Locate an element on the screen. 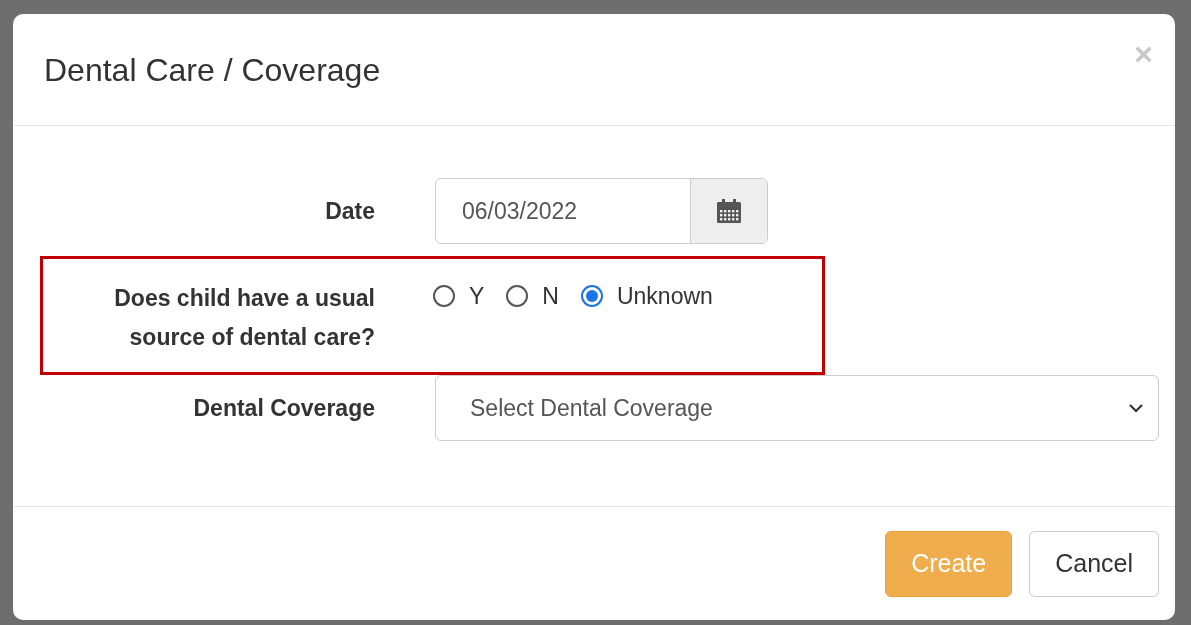 The height and width of the screenshot is (625, 1191). coverage-select: Select Dental Coverage is located at coordinates (797, 408).